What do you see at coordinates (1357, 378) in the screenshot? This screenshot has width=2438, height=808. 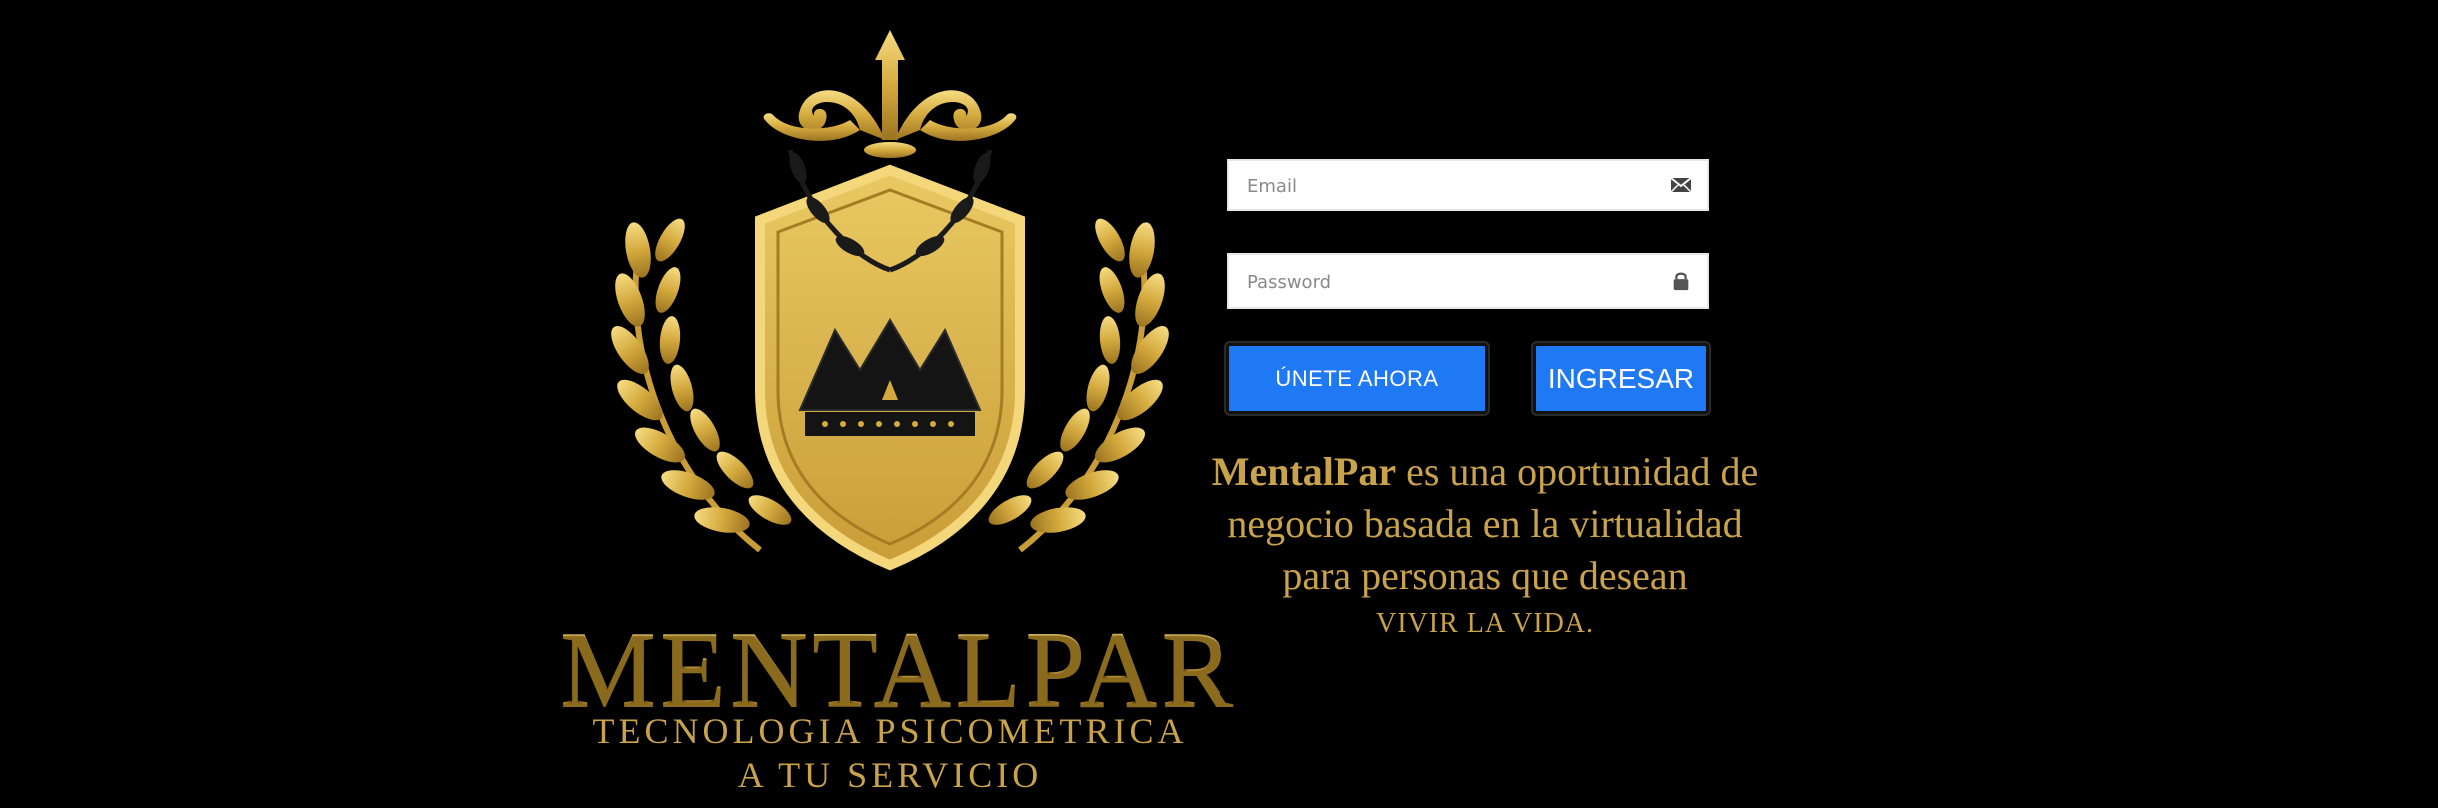 I see `join-now-button: ÚNETE AHORA` at bounding box center [1357, 378].